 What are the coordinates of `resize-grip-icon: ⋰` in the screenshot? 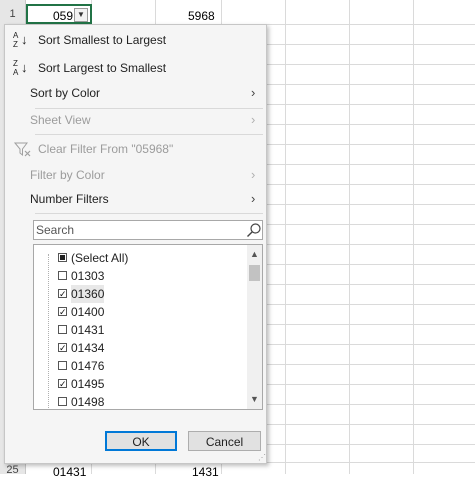 It's located at (262, 458).